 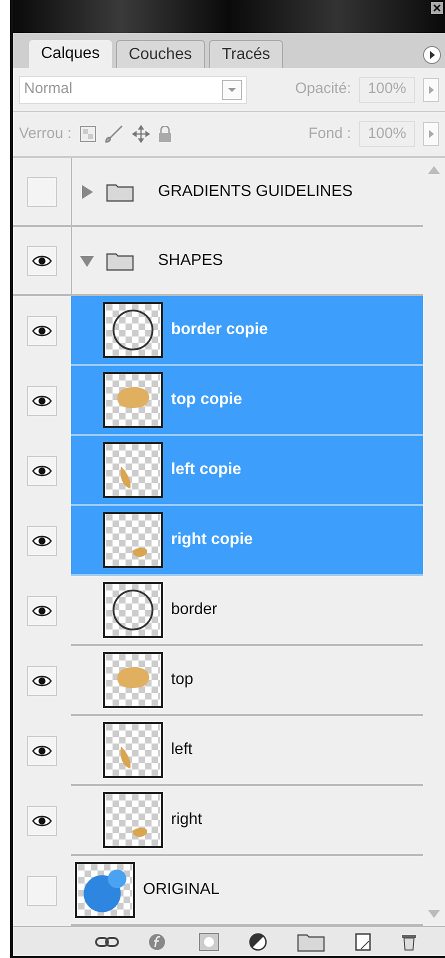 What do you see at coordinates (87, 191) in the screenshot?
I see `expand-triangle-icon` at bounding box center [87, 191].